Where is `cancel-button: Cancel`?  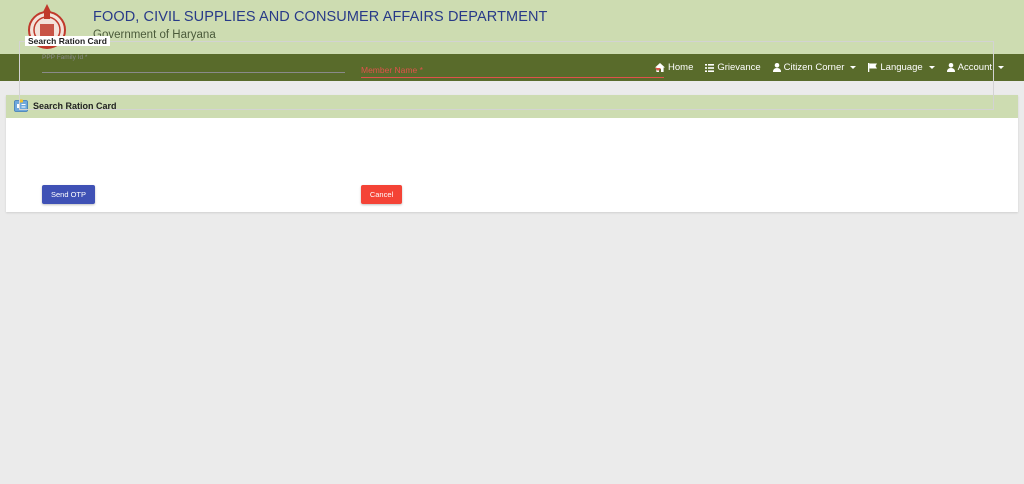
cancel-button: Cancel is located at coordinates (381, 194).